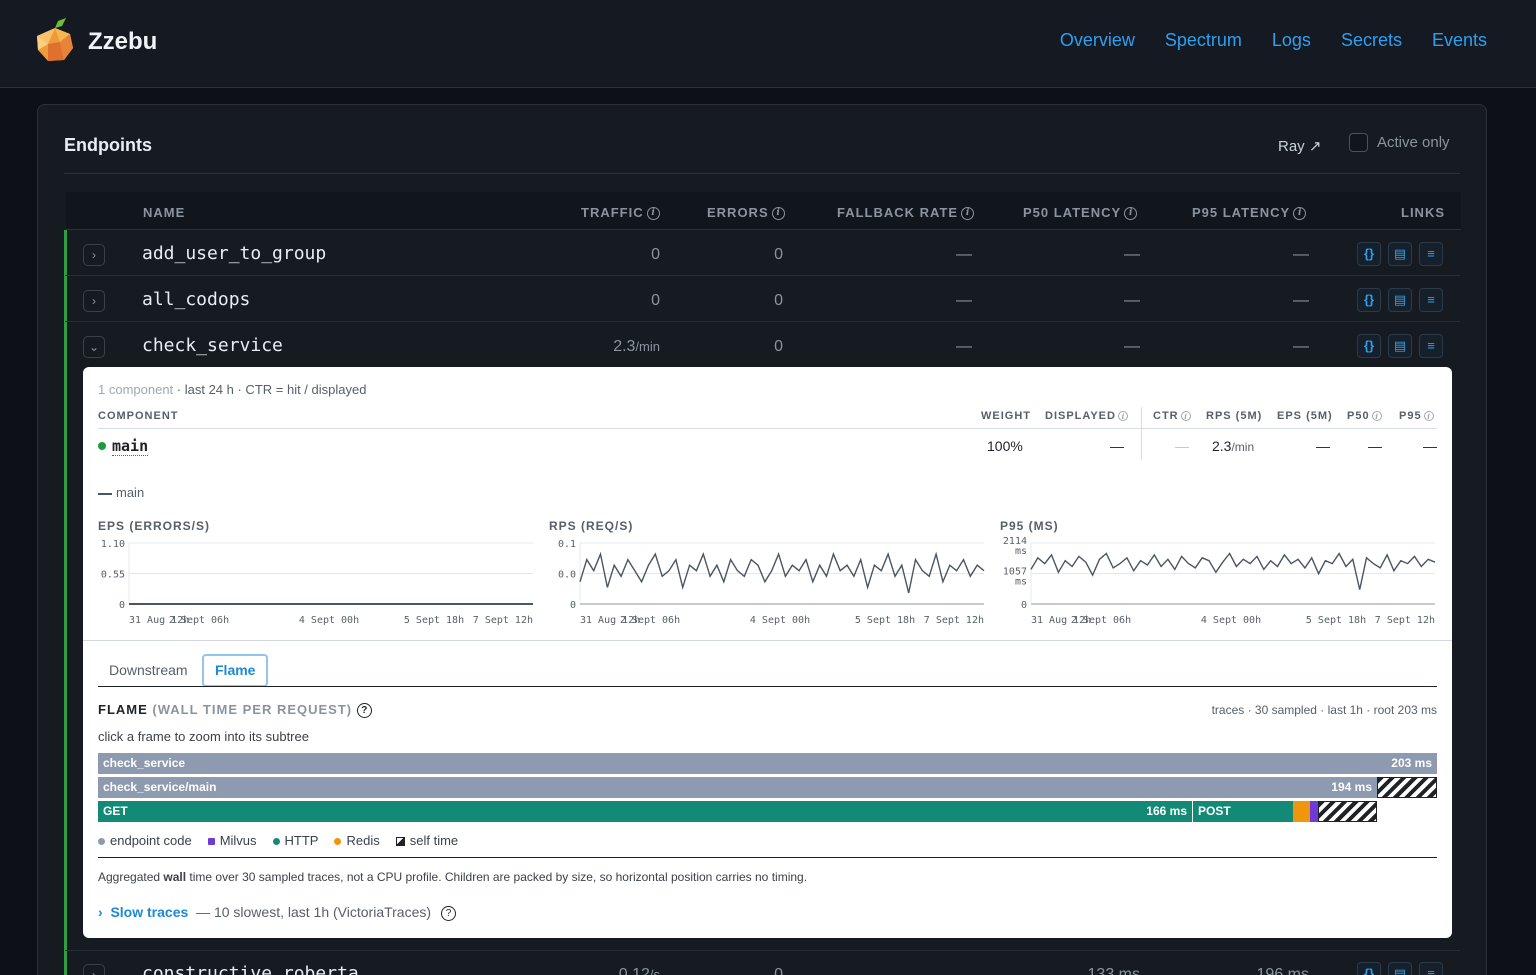 The width and height of the screenshot is (1536, 975). What do you see at coordinates (1117, 446) in the screenshot?
I see `displayed-value: —` at bounding box center [1117, 446].